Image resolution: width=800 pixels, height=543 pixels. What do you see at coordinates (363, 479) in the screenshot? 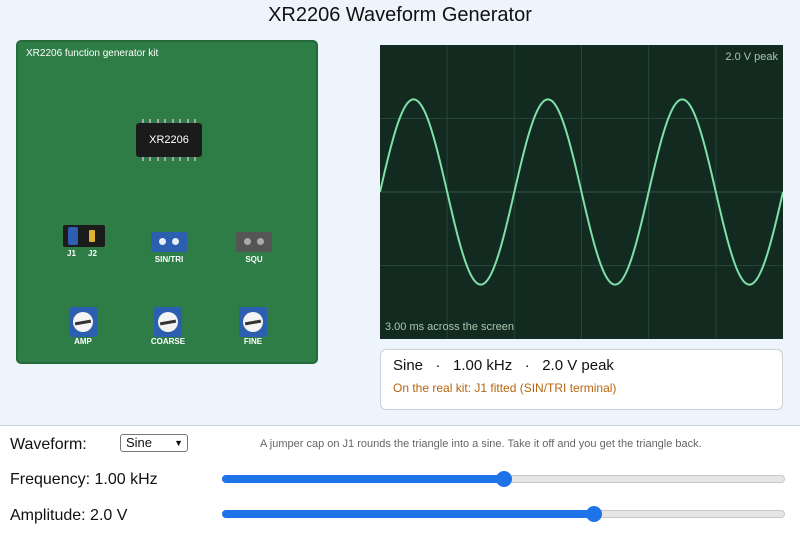
I see `frequency-slider-fill` at bounding box center [363, 479].